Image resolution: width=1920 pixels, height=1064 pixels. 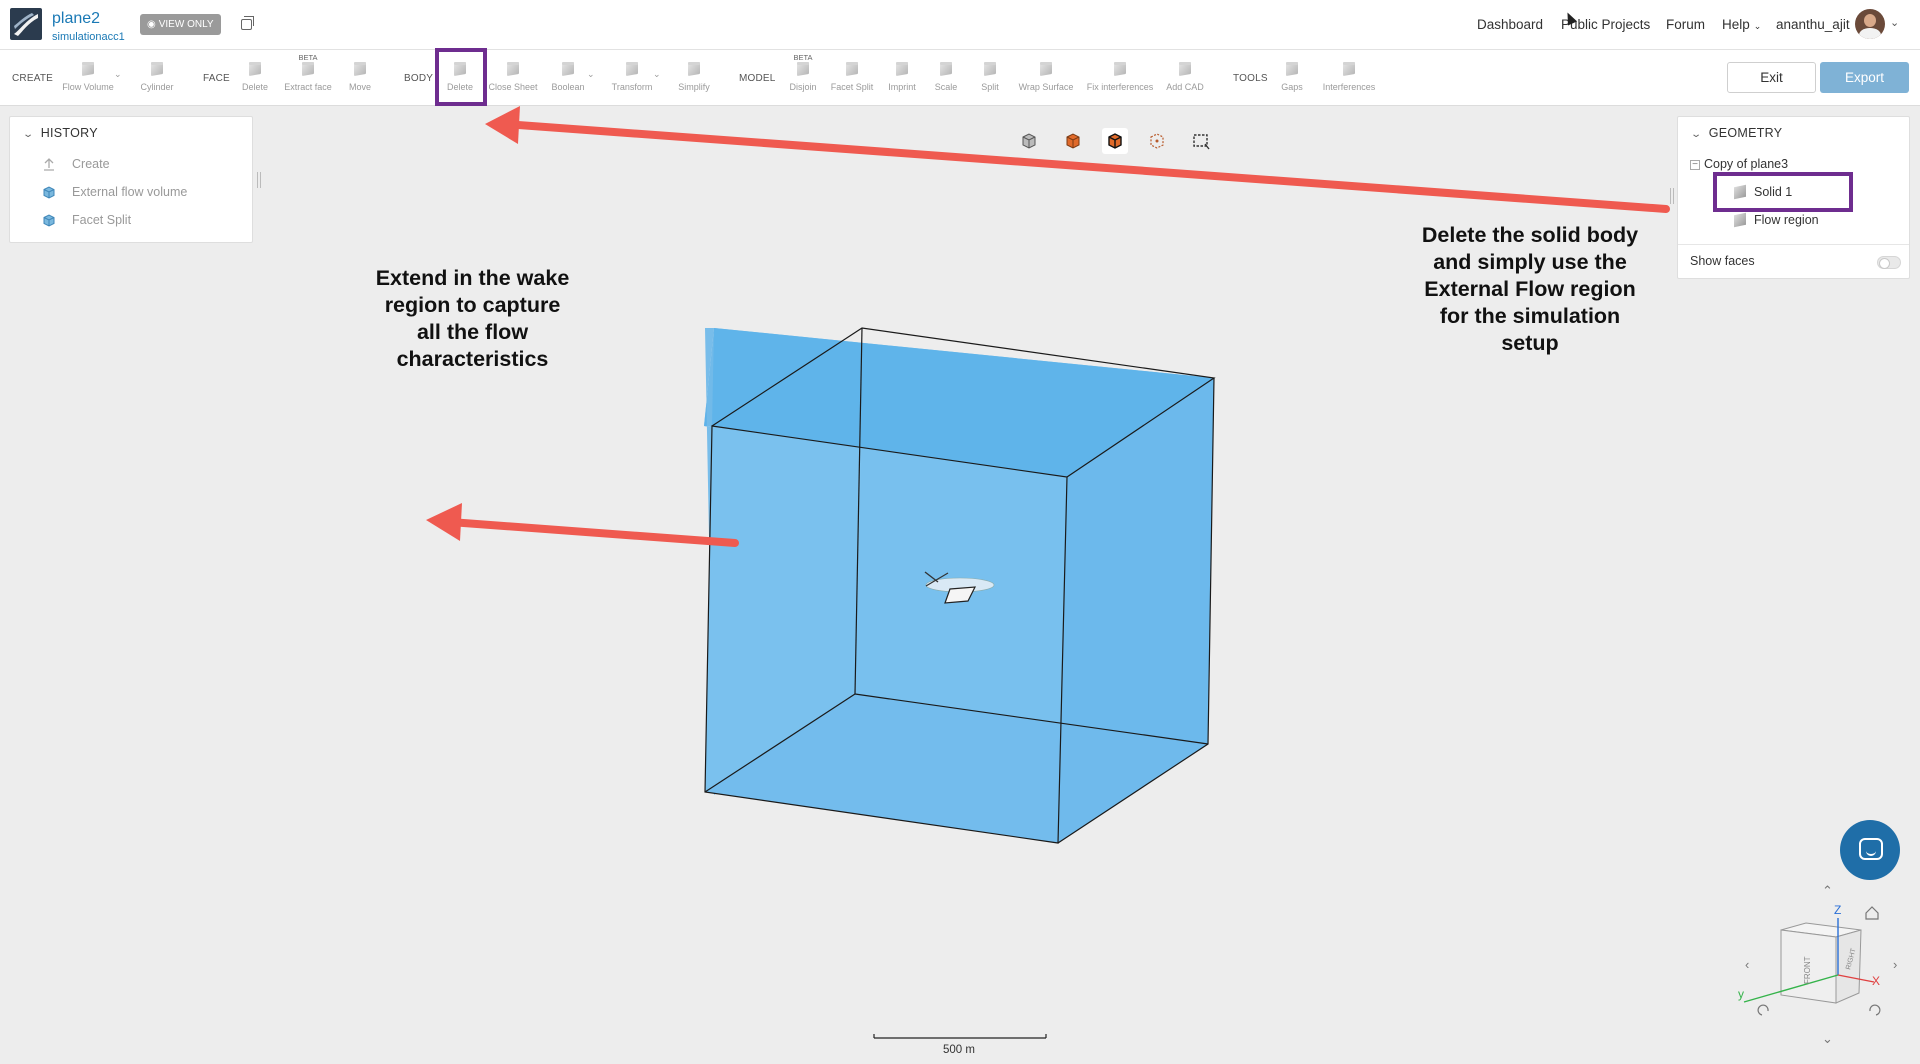 I want to click on nav-forum: Forum, so click(x=1685, y=24).